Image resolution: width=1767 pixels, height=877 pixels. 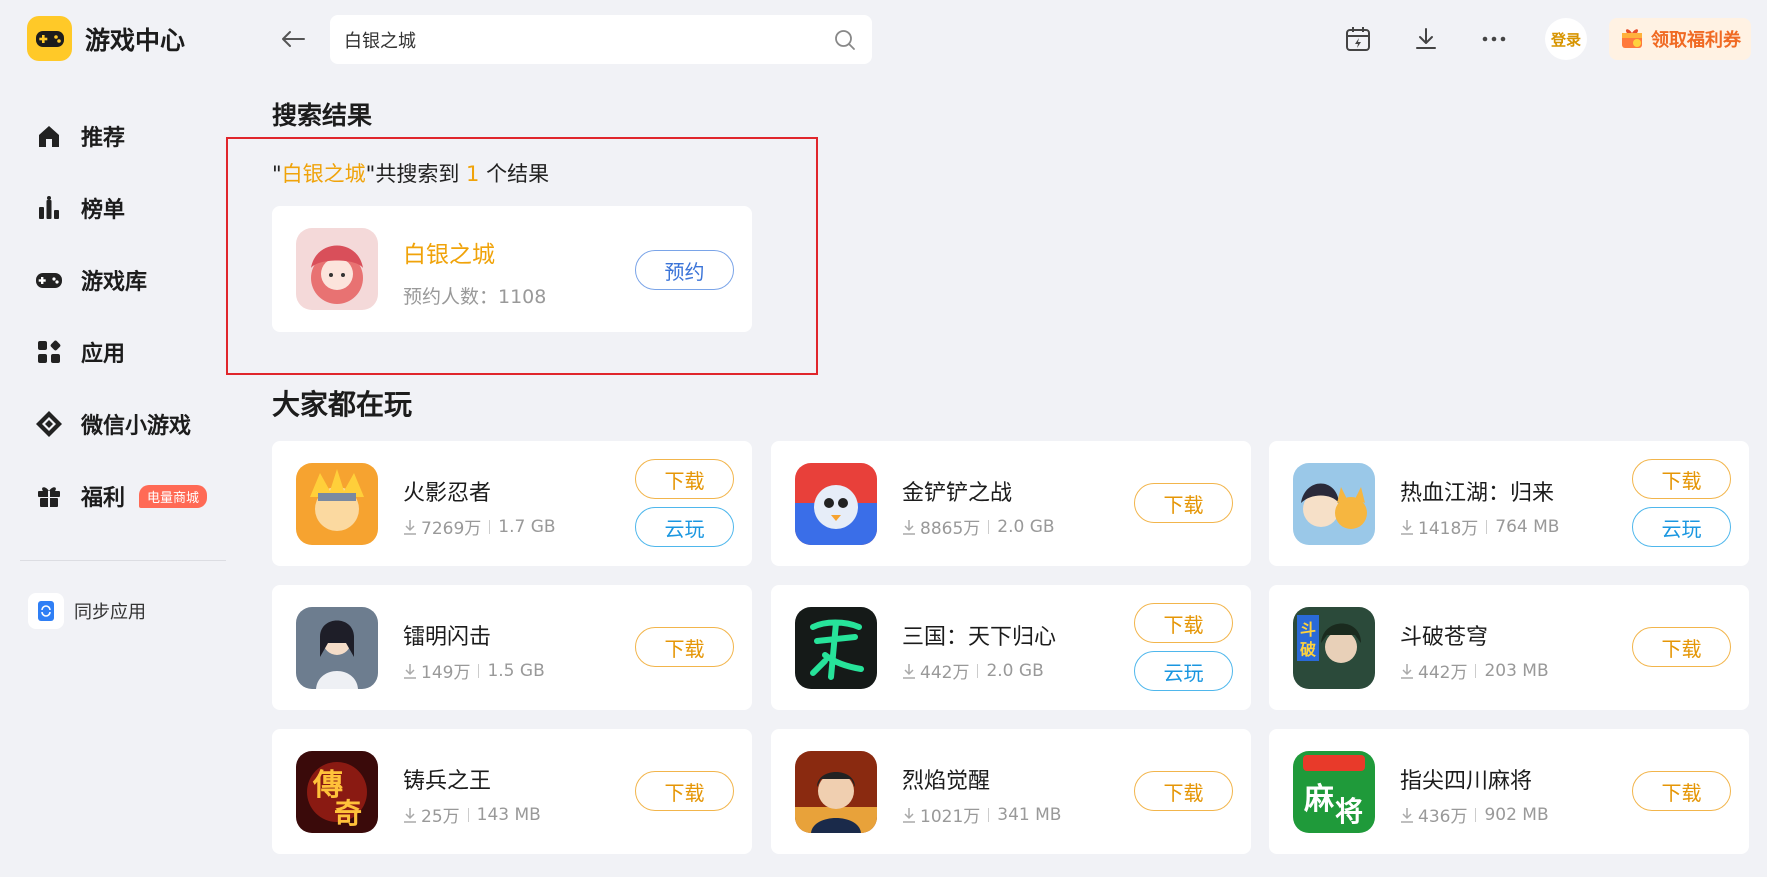 What do you see at coordinates (447, 635) in the screenshot?
I see `game-title: 镭明闪击` at bounding box center [447, 635].